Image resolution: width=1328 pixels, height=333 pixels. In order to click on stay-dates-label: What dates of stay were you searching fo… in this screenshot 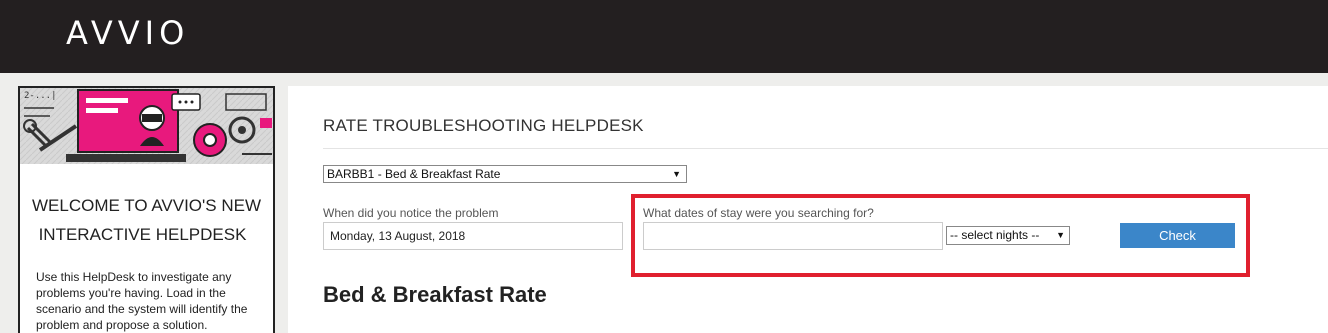, I will do `click(758, 213)`.